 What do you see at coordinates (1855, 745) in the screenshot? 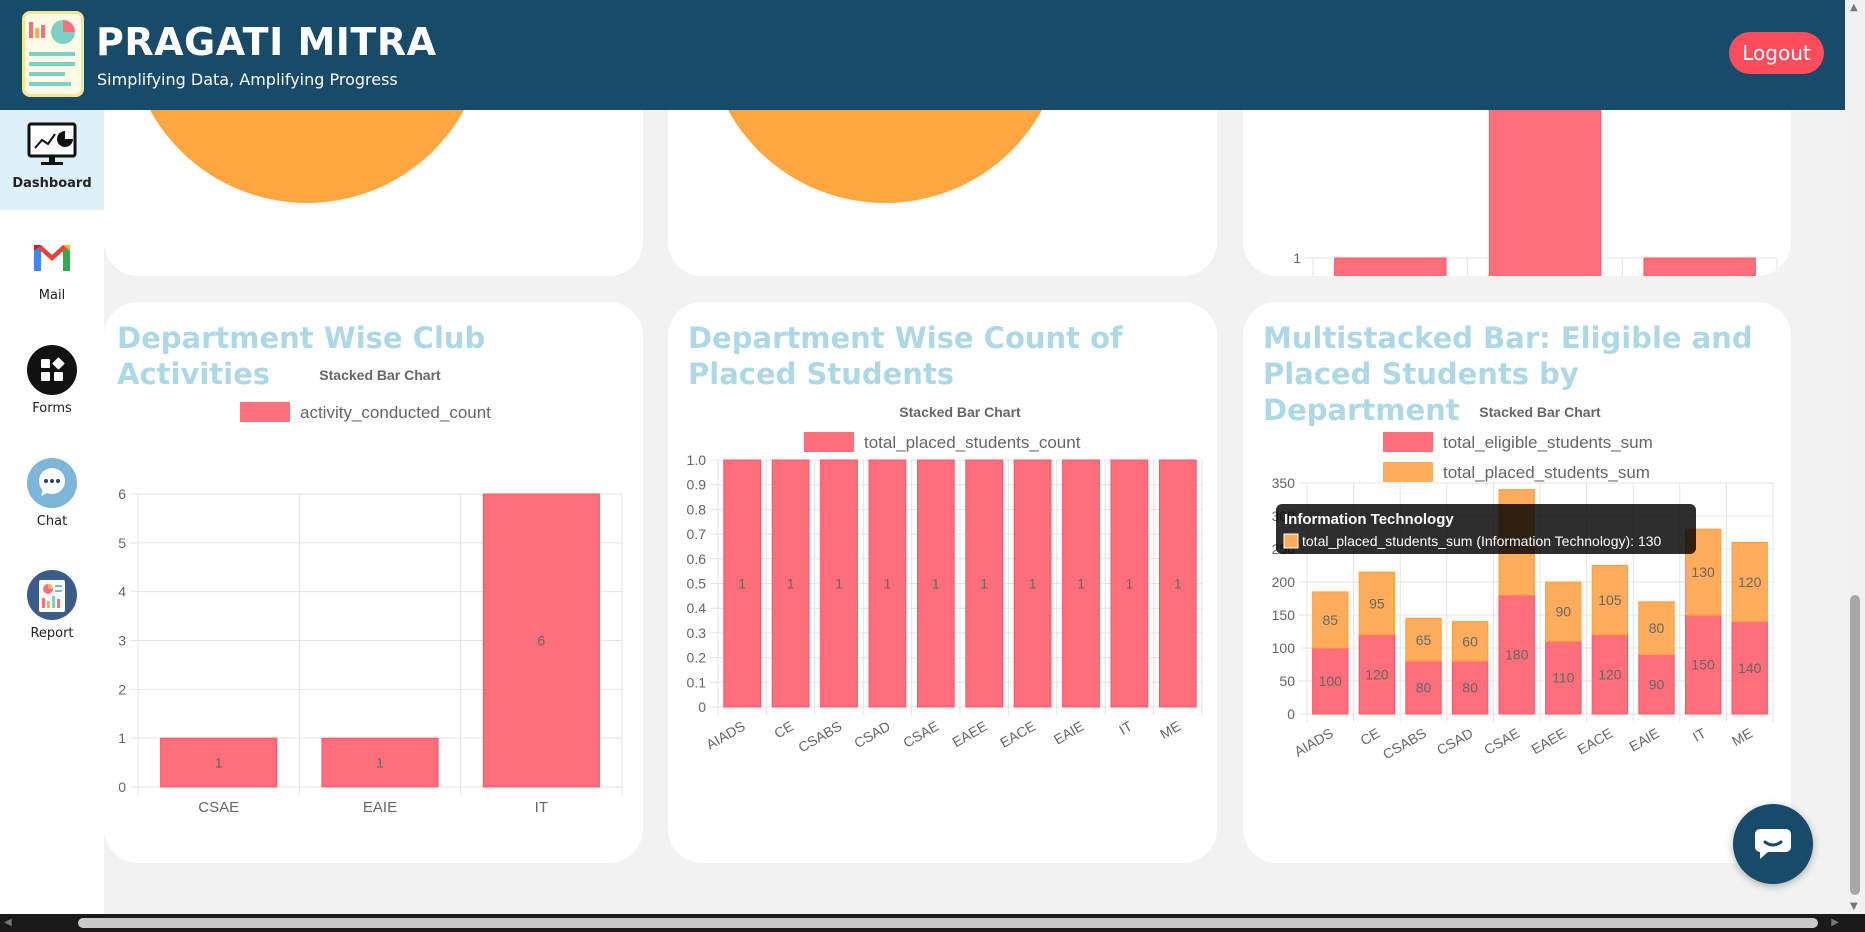
I see `vertical-scroll-thumb` at bounding box center [1855, 745].